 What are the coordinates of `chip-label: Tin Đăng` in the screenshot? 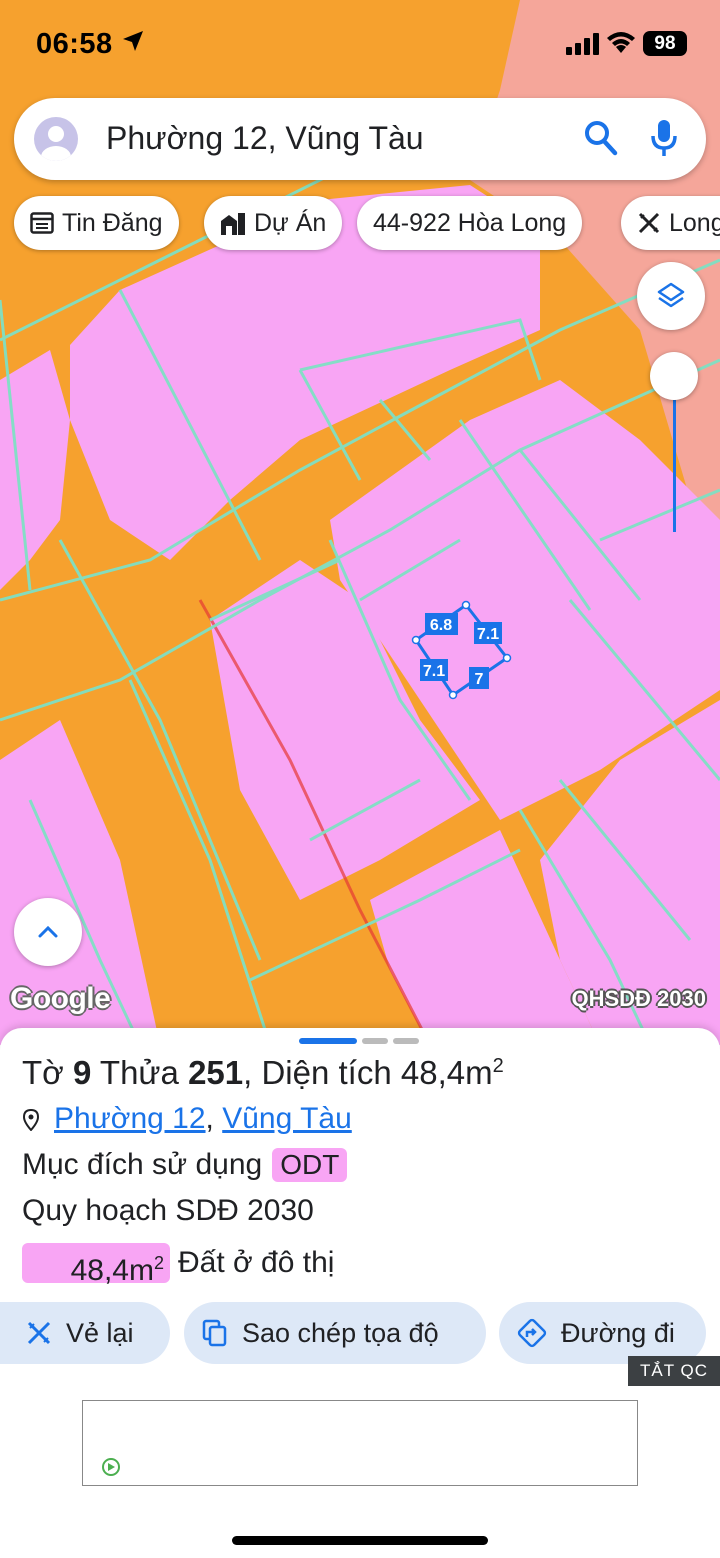 It's located at (112, 222).